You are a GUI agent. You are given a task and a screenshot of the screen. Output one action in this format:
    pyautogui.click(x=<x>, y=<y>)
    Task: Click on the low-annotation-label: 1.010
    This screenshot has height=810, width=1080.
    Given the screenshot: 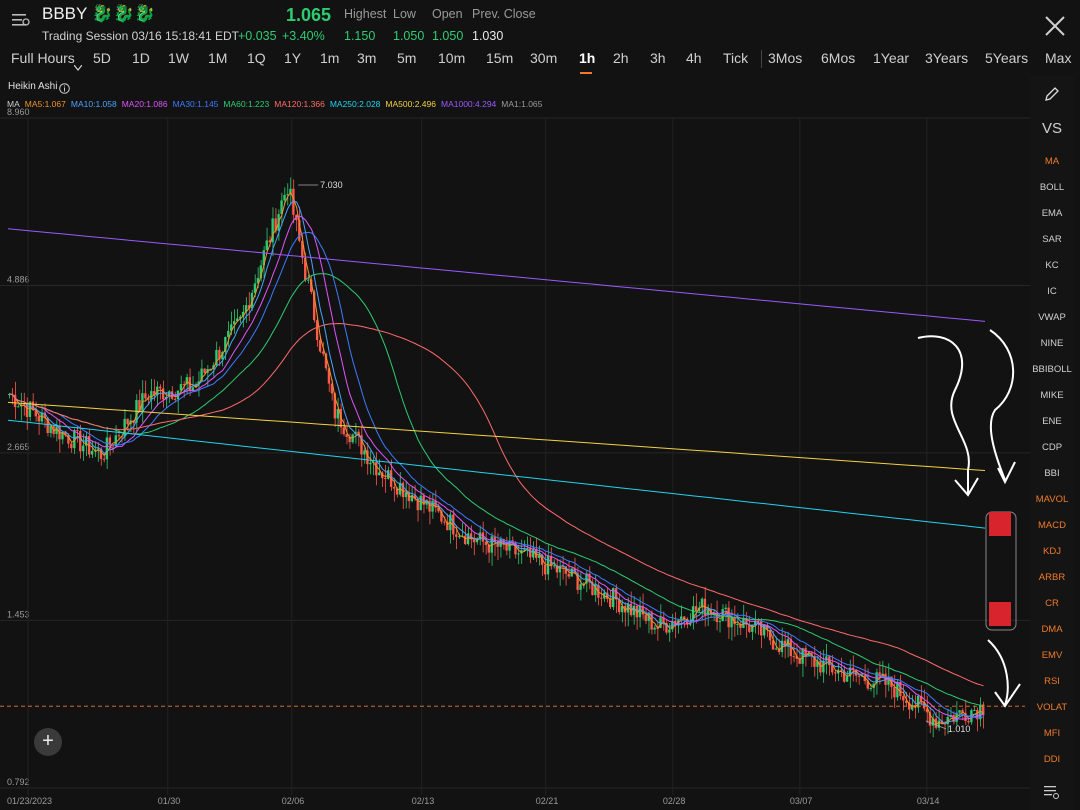 What is the action you would take?
    pyautogui.click(x=959, y=729)
    